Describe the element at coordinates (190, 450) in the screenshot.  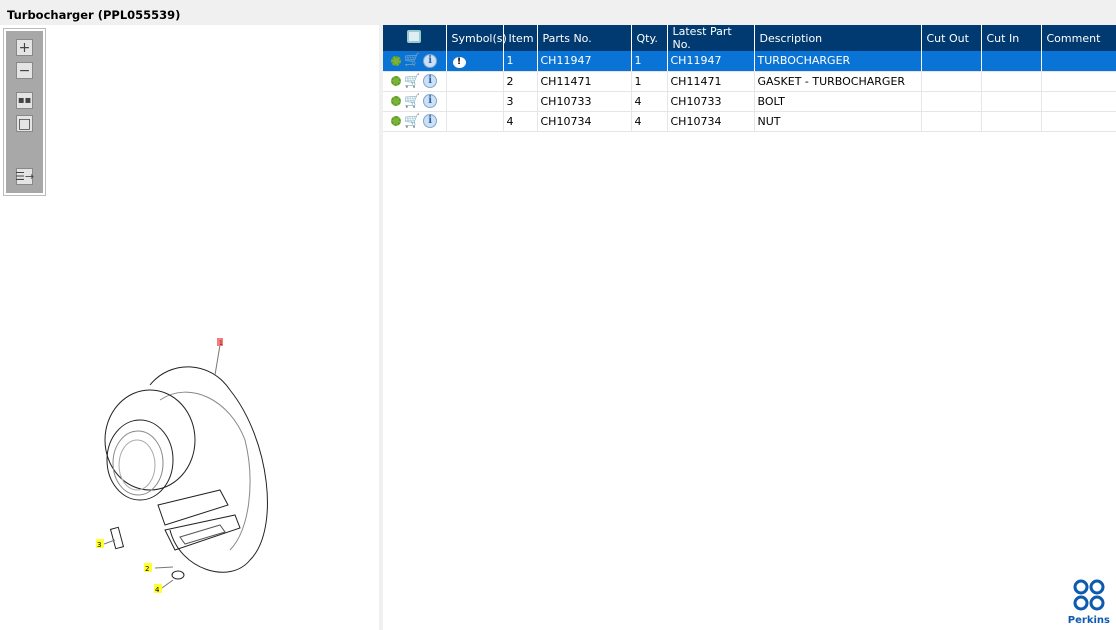
I see `turbocharger-drawing: 1 3 2 4` at that location.